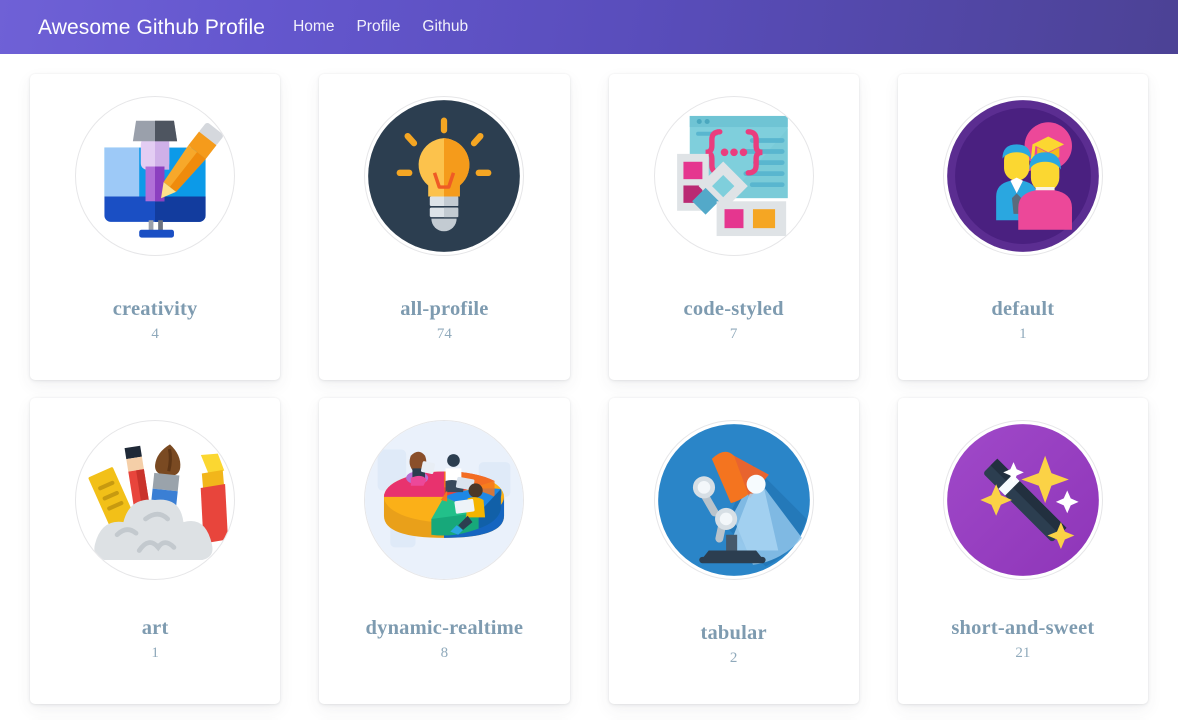  Describe the element at coordinates (155, 500) in the screenshot. I see `art-supplies-icon` at that location.